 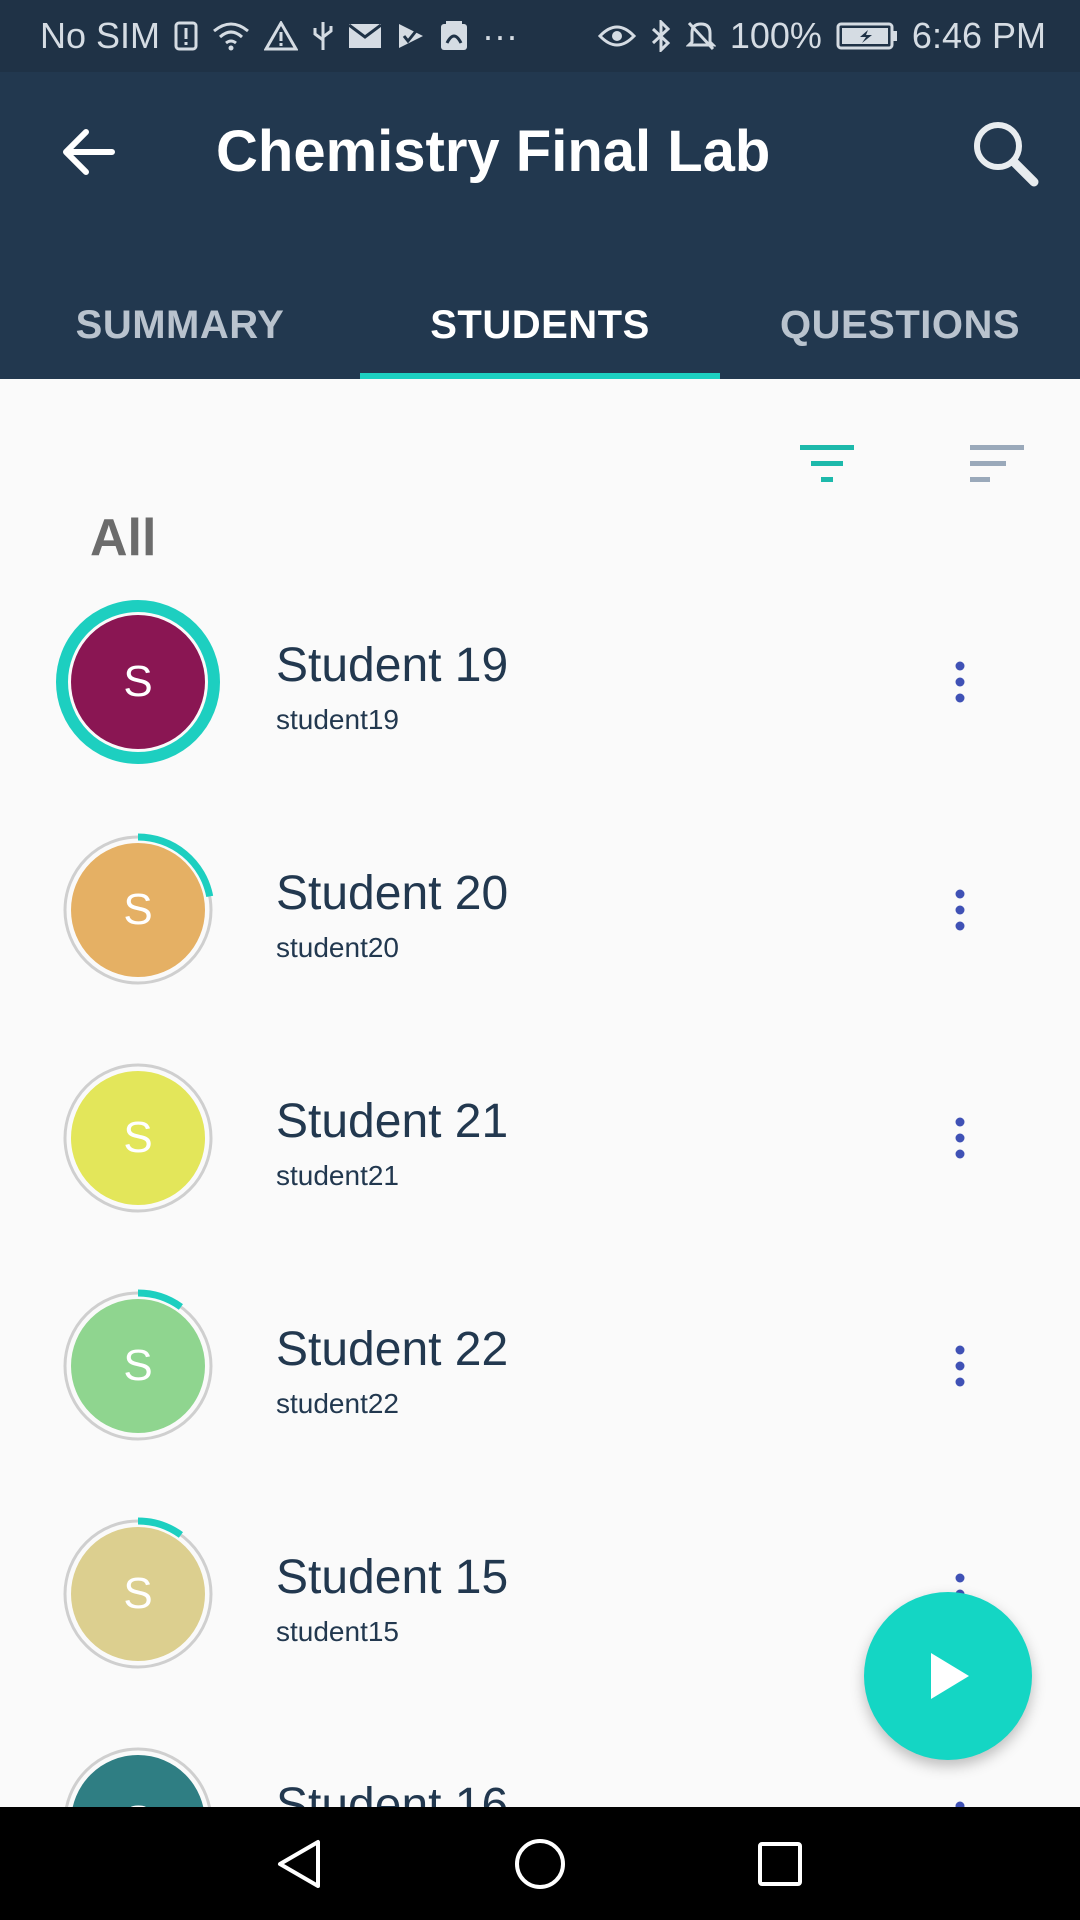 What do you see at coordinates (337, 947) in the screenshot?
I see `student-username: student20` at bounding box center [337, 947].